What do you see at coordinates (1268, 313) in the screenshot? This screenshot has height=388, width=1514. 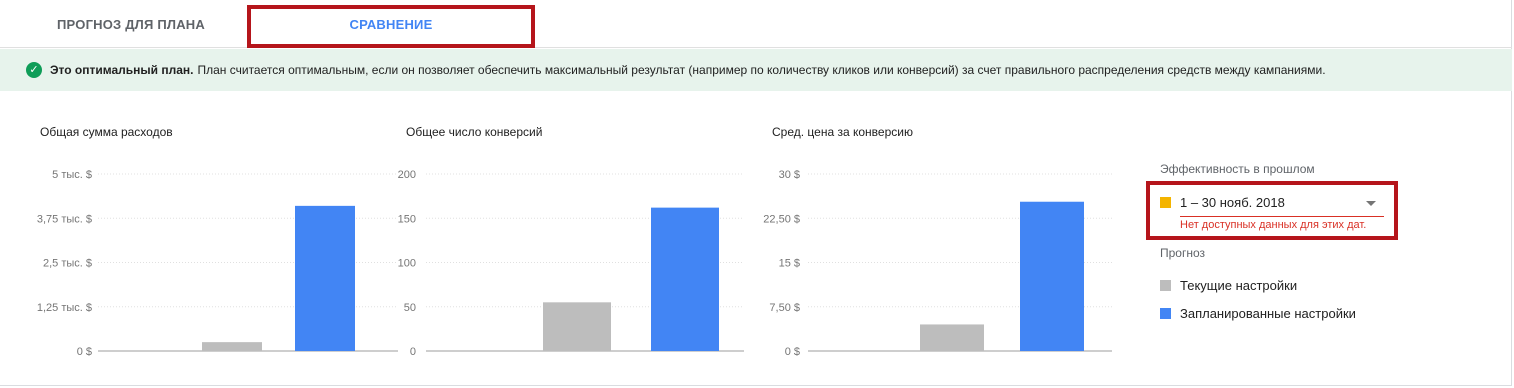 I see `legend-label: Запланированные настройки` at bounding box center [1268, 313].